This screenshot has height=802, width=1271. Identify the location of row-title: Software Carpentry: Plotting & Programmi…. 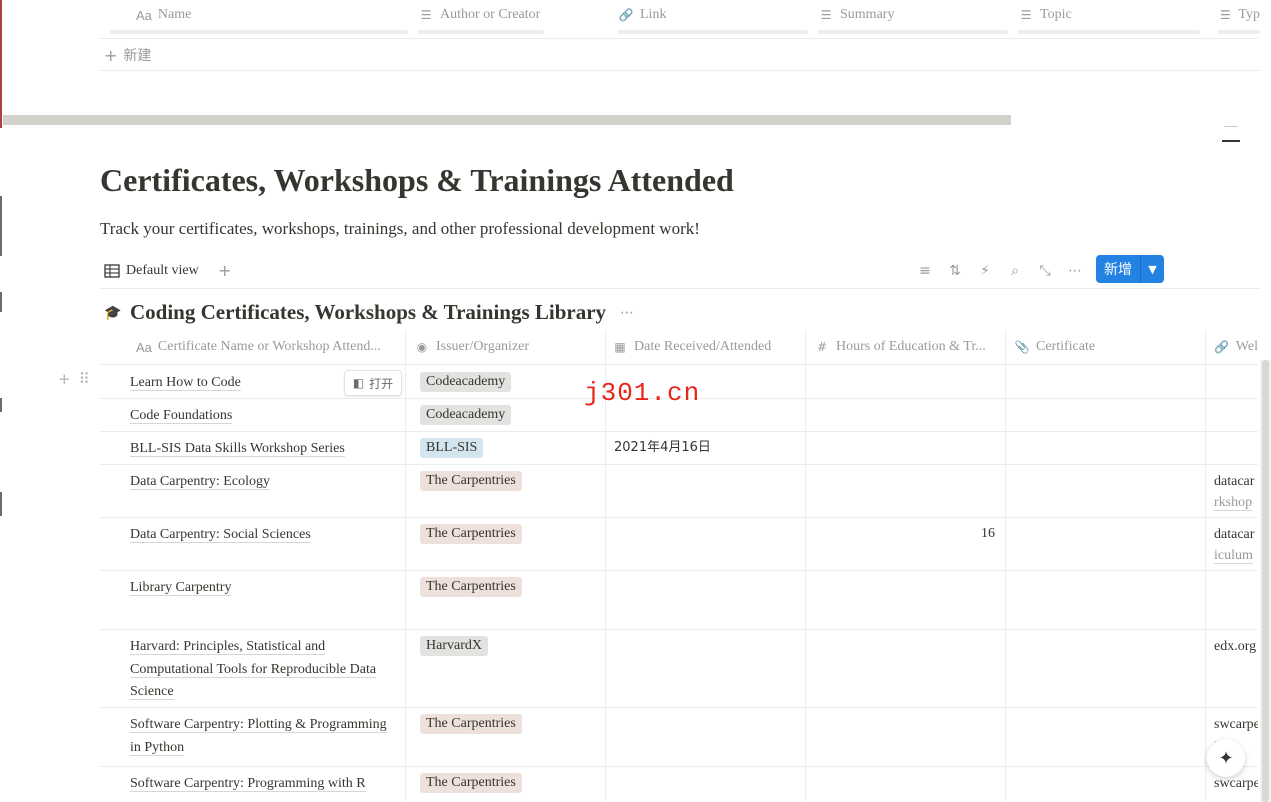
(265, 736).